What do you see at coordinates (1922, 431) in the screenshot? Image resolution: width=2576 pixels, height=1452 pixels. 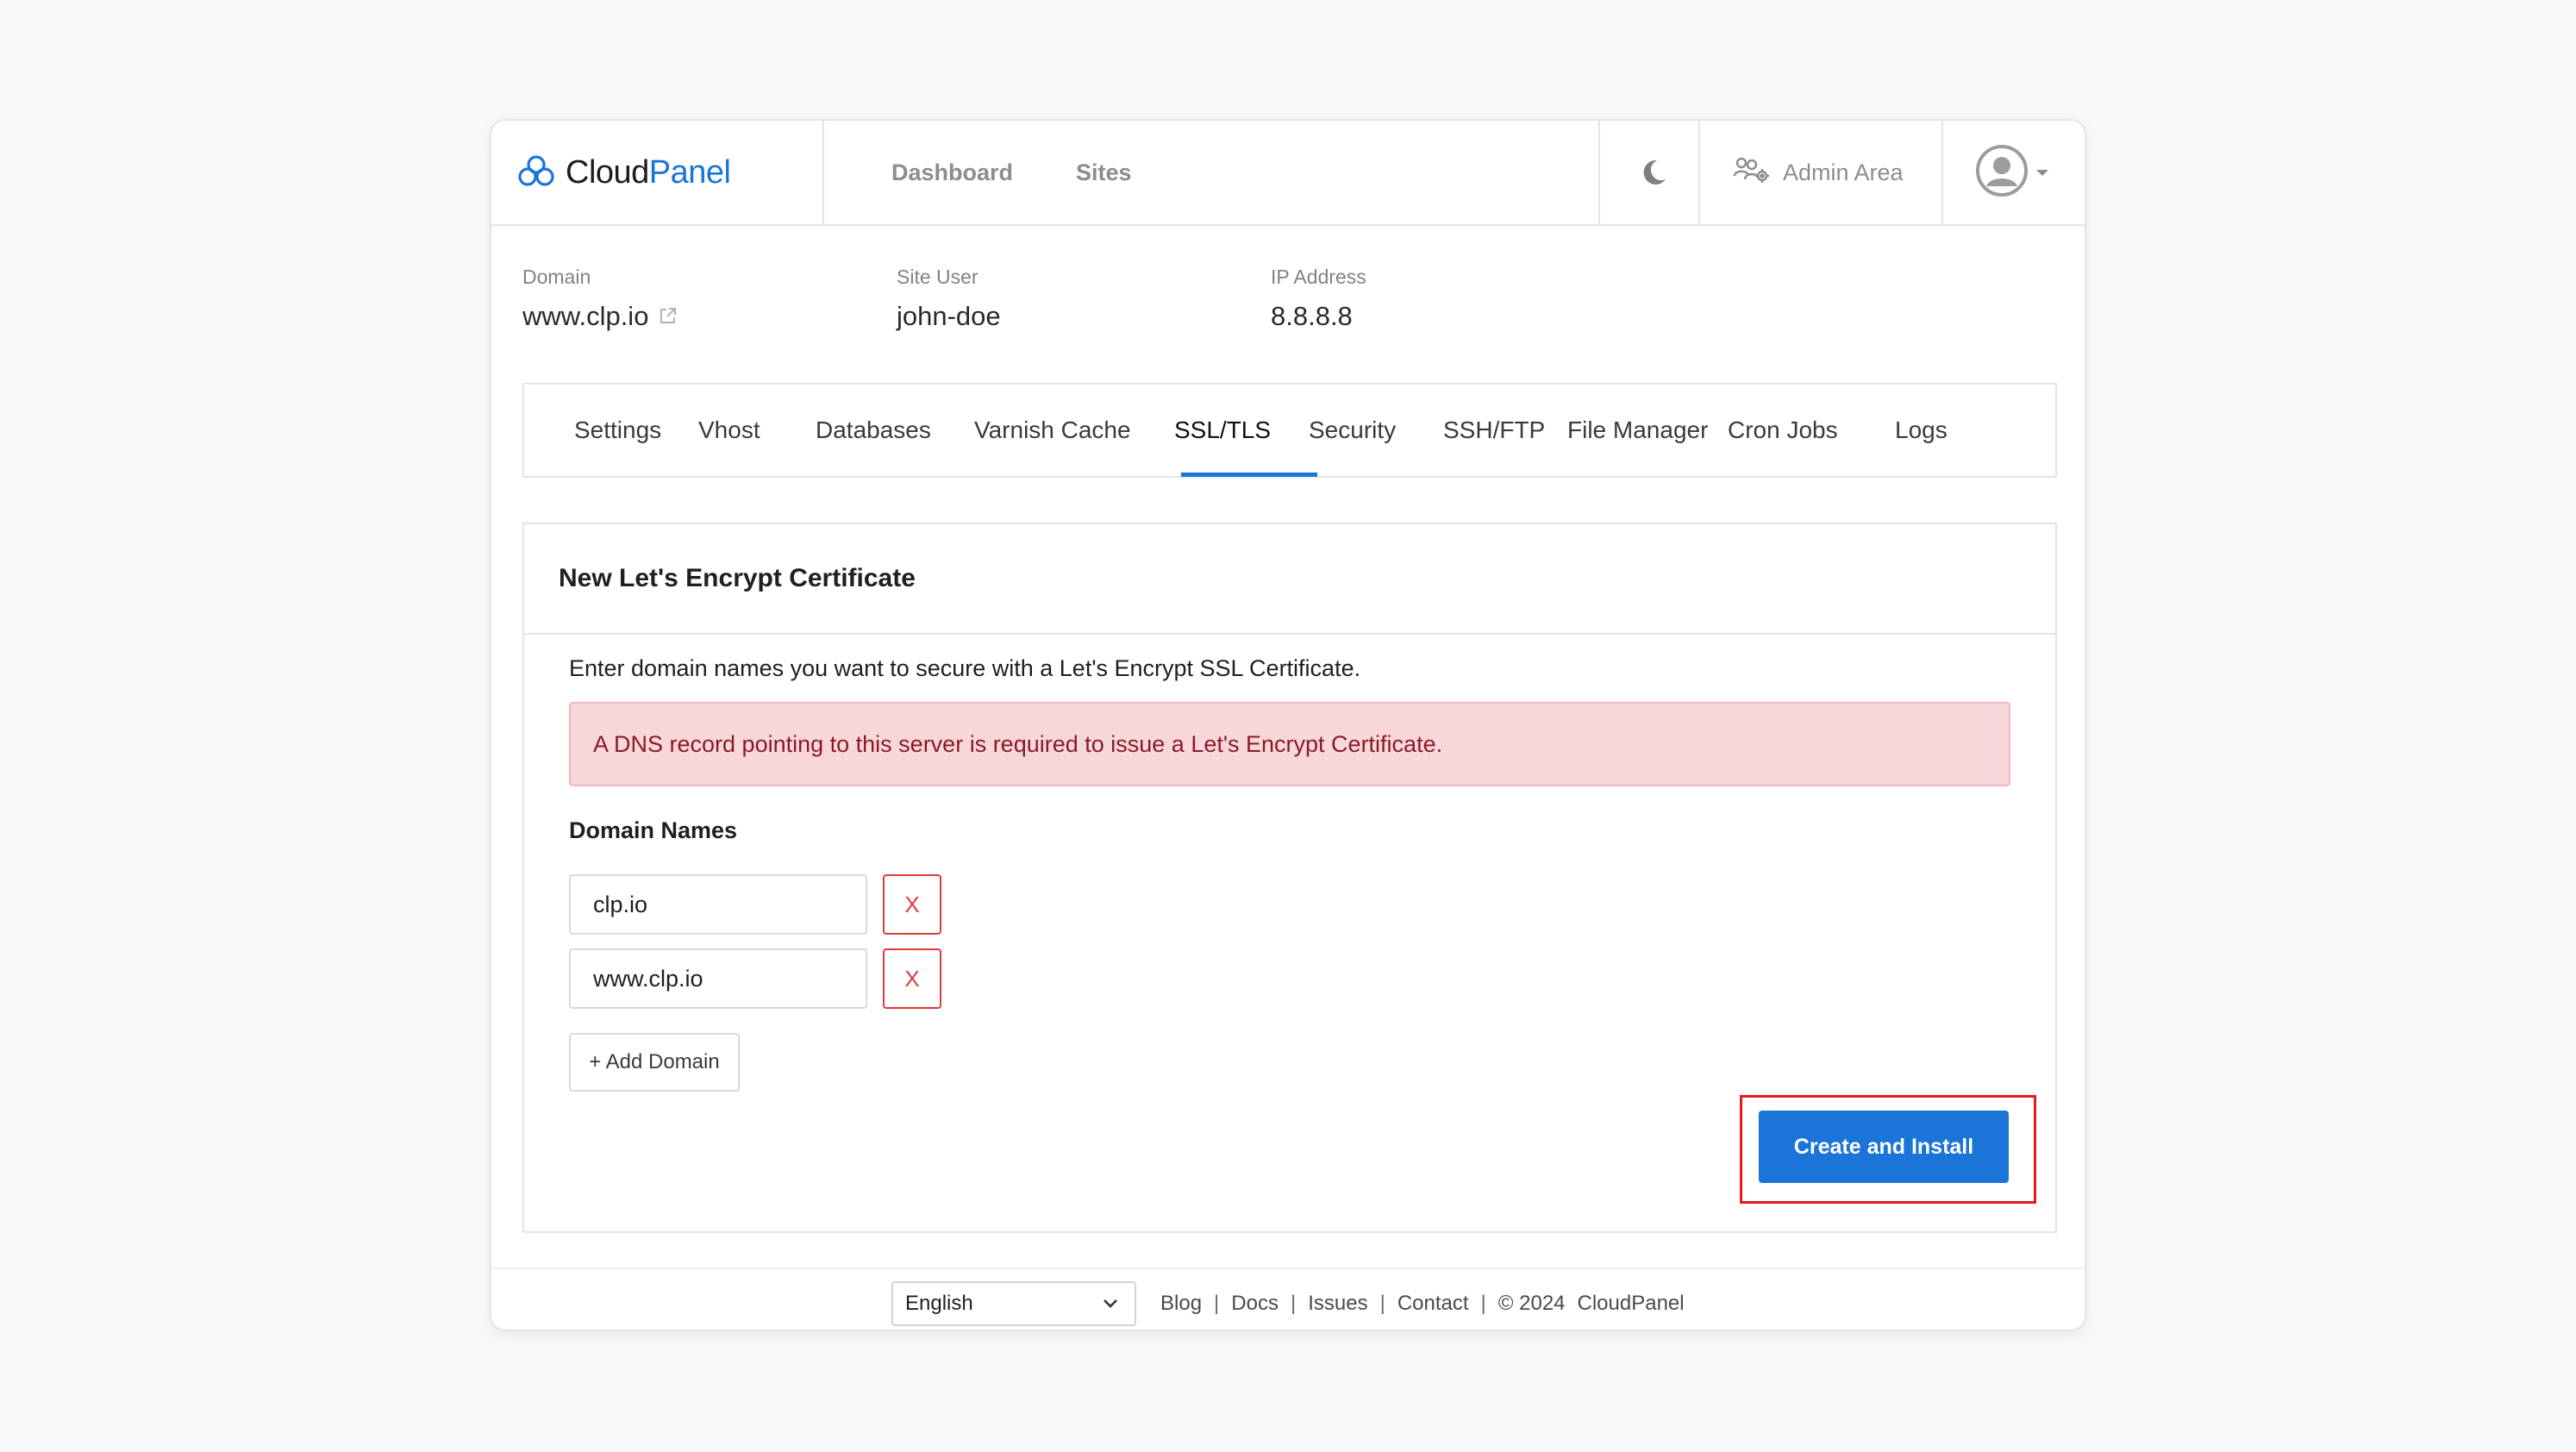 I see `tab-logs: Logs` at bounding box center [1922, 431].